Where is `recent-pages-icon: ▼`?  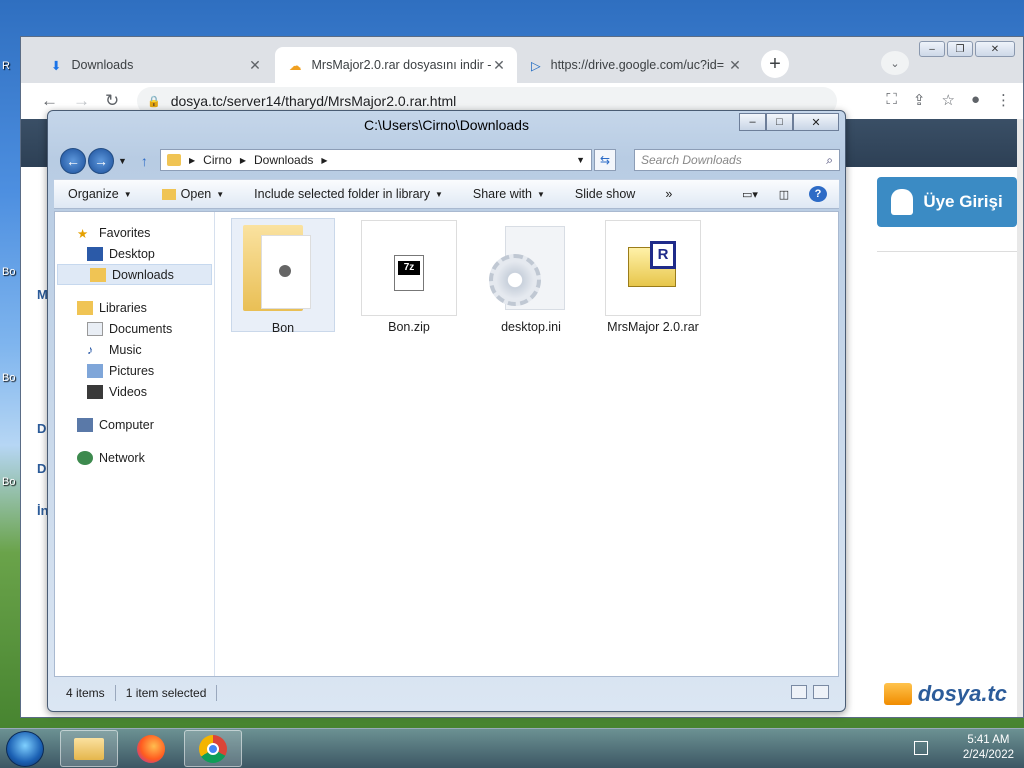 recent-pages-icon: ▼ is located at coordinates (122, 161).